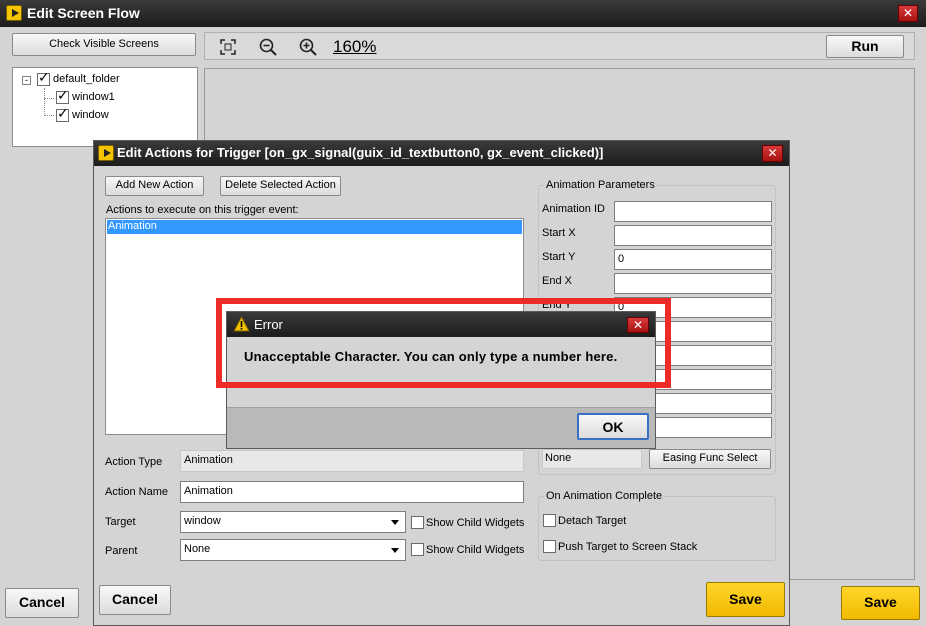 This screenshot has height=626, width=926. What do you see at coordinates (43, 78) in the screenshot?
I see `tree-checkbox-default-folder` at bounding box center [43, 78].